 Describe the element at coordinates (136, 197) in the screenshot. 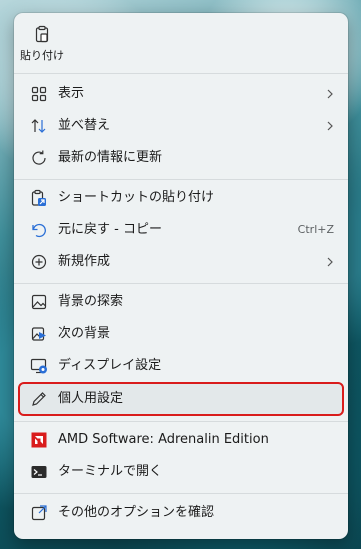

I see `menu-item-label: ショートカットの貼り付け` at that location.